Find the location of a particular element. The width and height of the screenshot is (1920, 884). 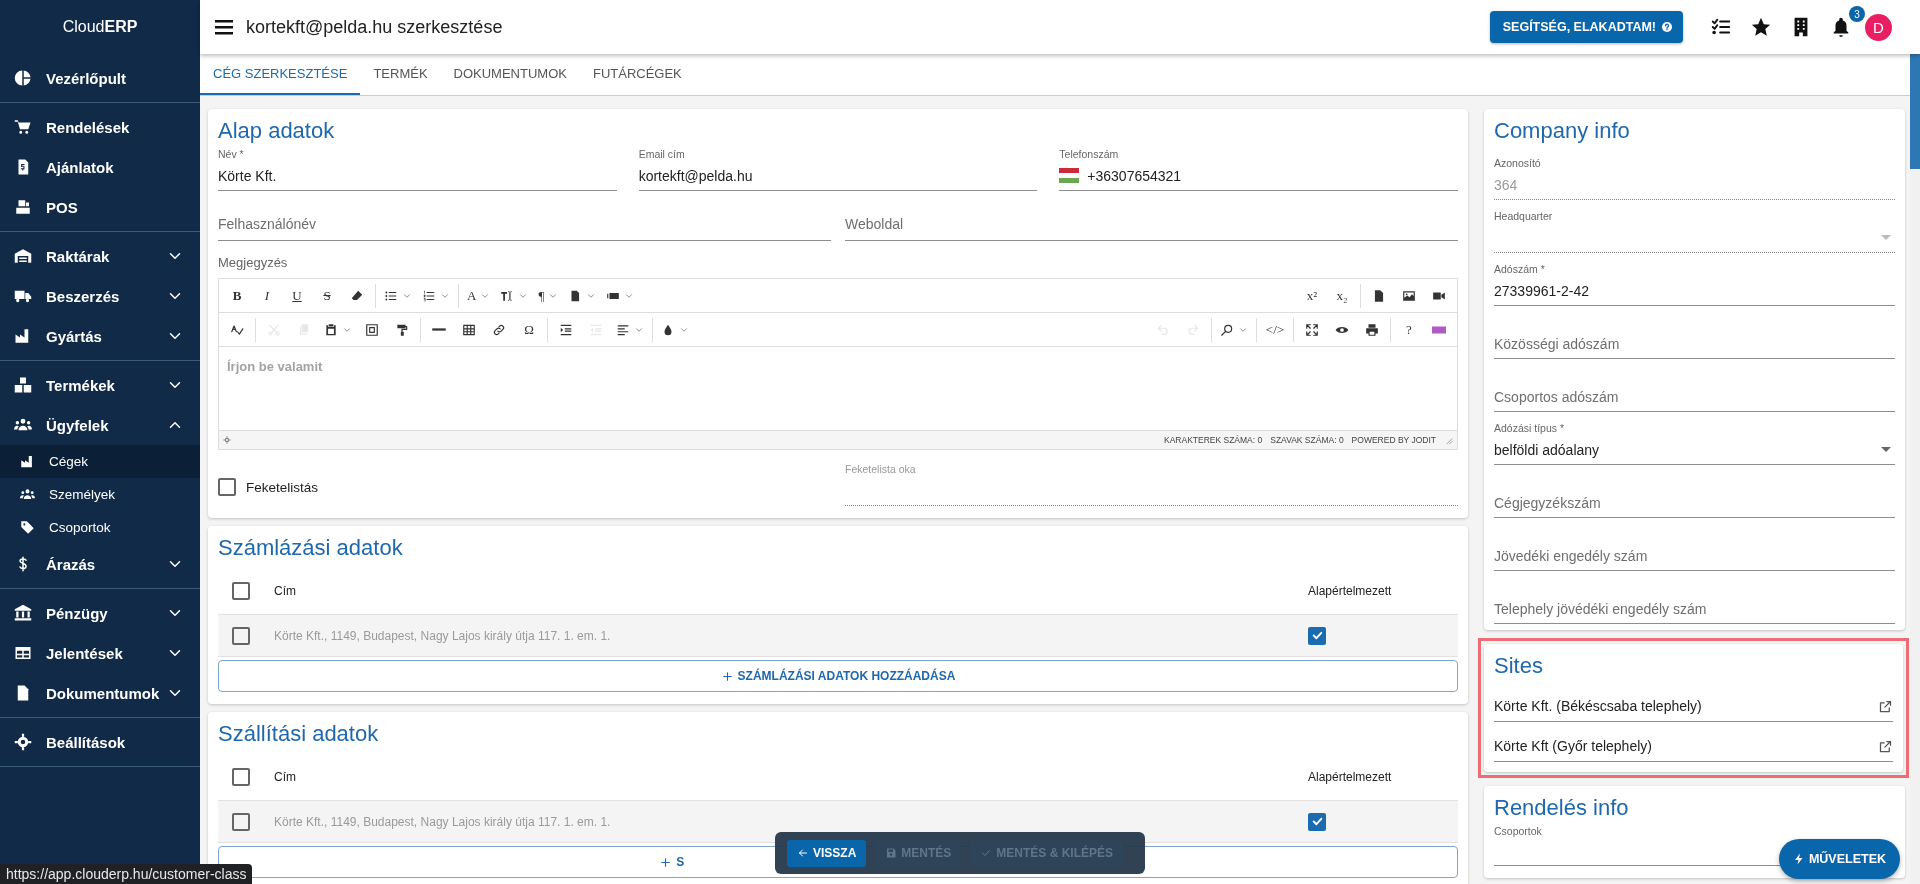

checkbox-label: Feketelistás is located at coordinates (282, 487).